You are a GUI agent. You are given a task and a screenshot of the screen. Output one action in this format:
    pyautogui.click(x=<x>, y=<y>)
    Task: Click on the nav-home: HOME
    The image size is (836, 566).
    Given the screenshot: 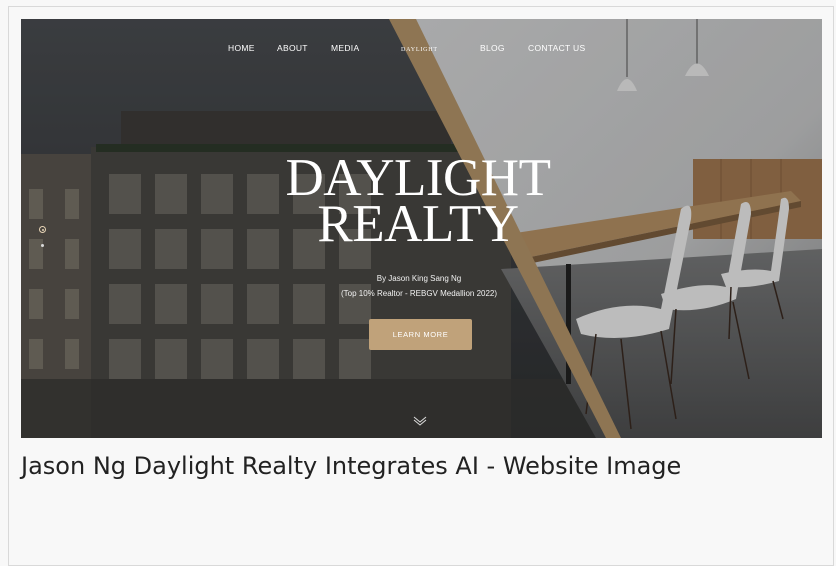 What is the action you would take?
    pyautogui.click(x=241, y=48)
    